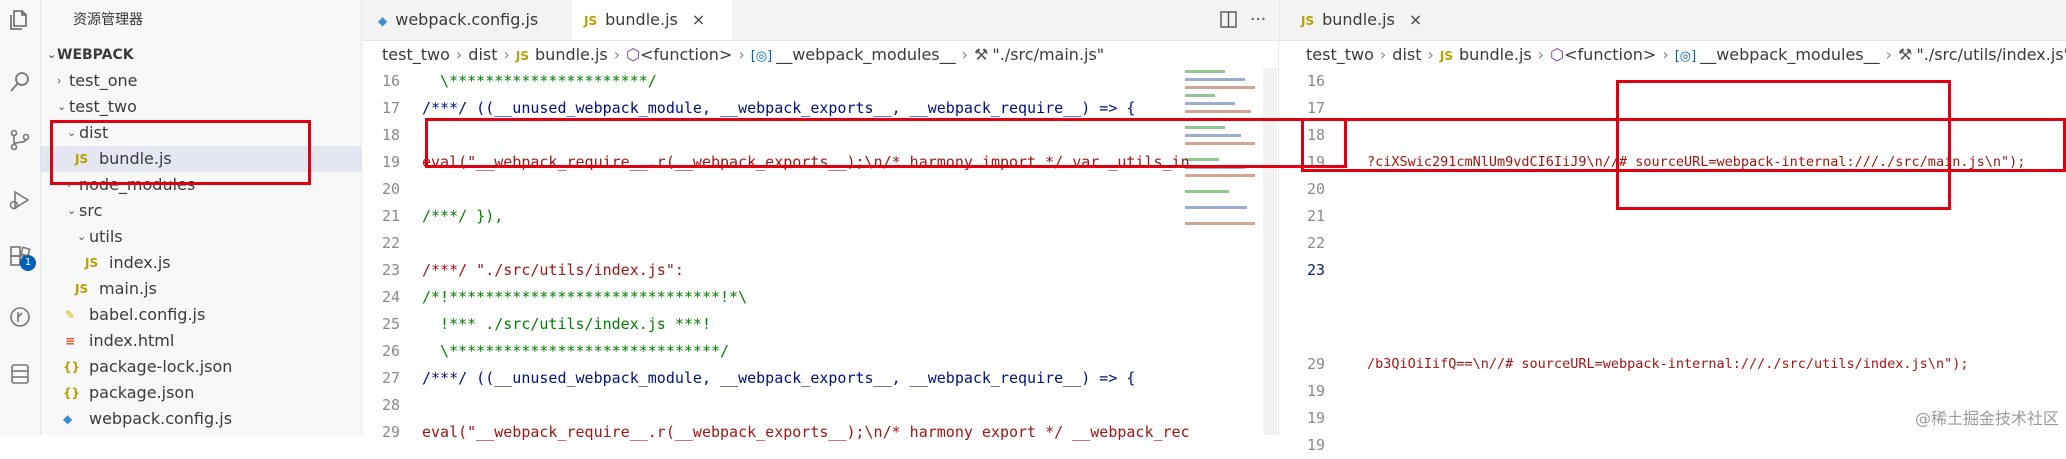  What do you see at coordinates (201, 419) in the screenshot?
I see `tree-file-webpack-config: ◆ webpack.config.js` at bounding box center [201, 419].